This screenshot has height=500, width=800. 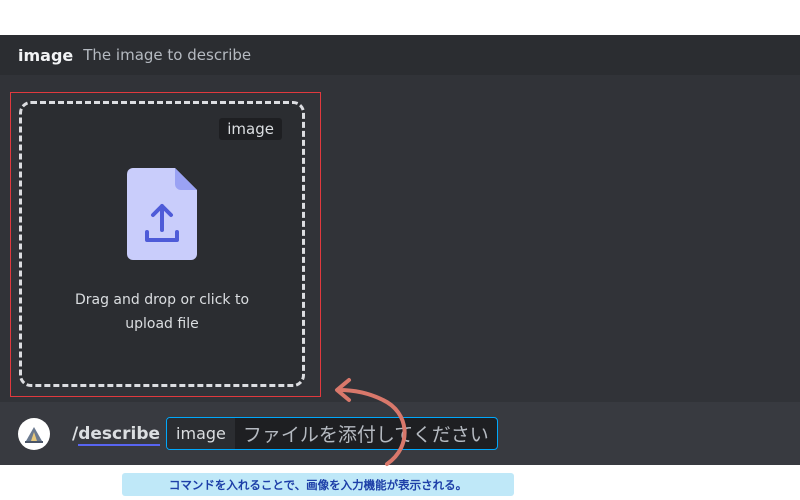 What do you see at coordinates (201, 433) in the screenshot?
I see `parameter-name: image` at bounding box center [201, 433].